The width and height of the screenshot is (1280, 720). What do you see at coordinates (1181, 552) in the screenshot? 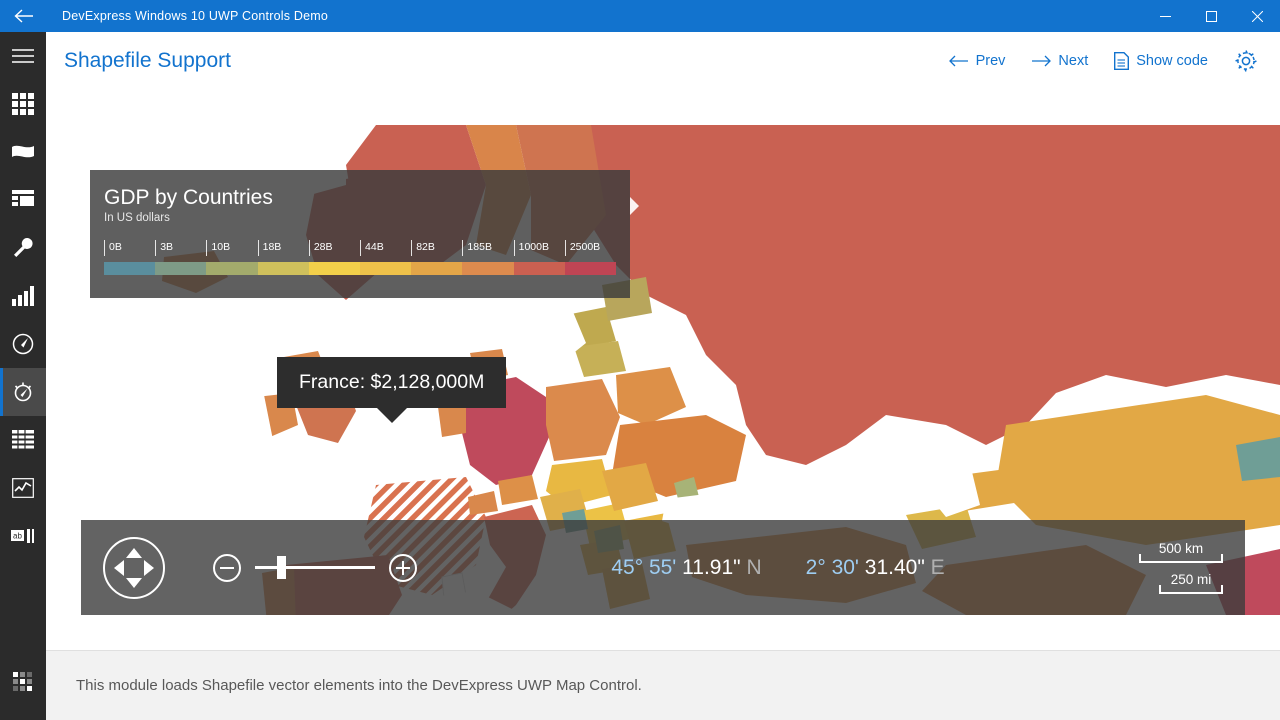
I see `scale-bar-km: 500 km` at bounding box center [1181, 552].